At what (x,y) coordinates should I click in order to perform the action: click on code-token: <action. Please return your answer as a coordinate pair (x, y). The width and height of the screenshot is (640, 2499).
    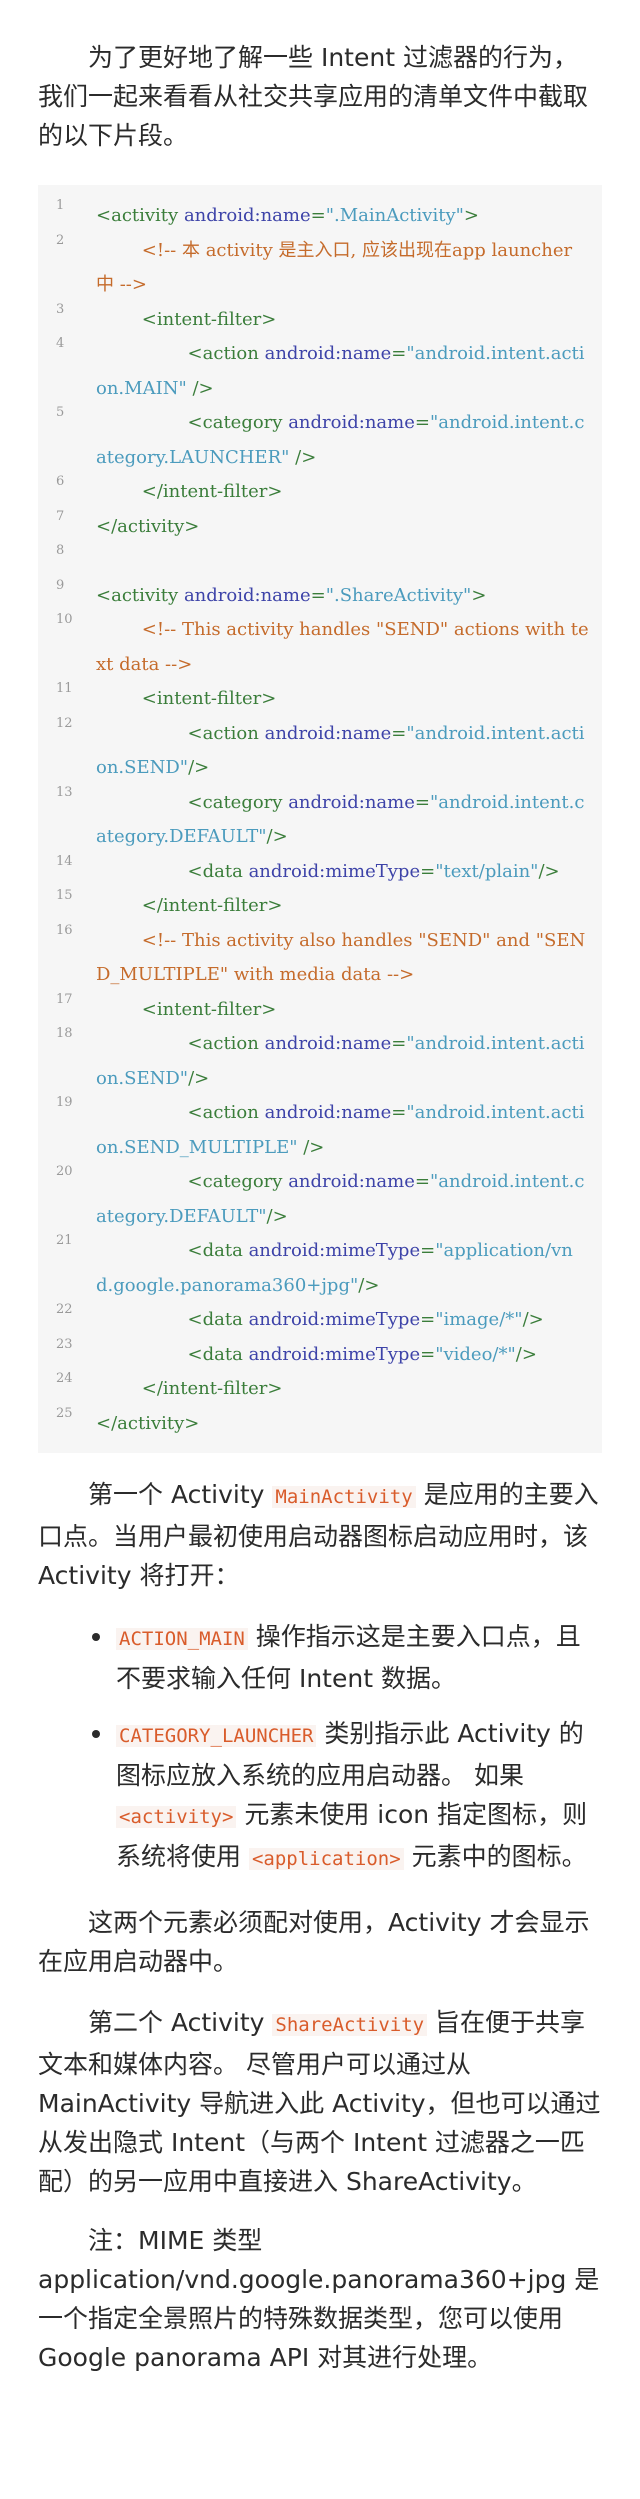
    Looking at the image, I should click on (226, 733).